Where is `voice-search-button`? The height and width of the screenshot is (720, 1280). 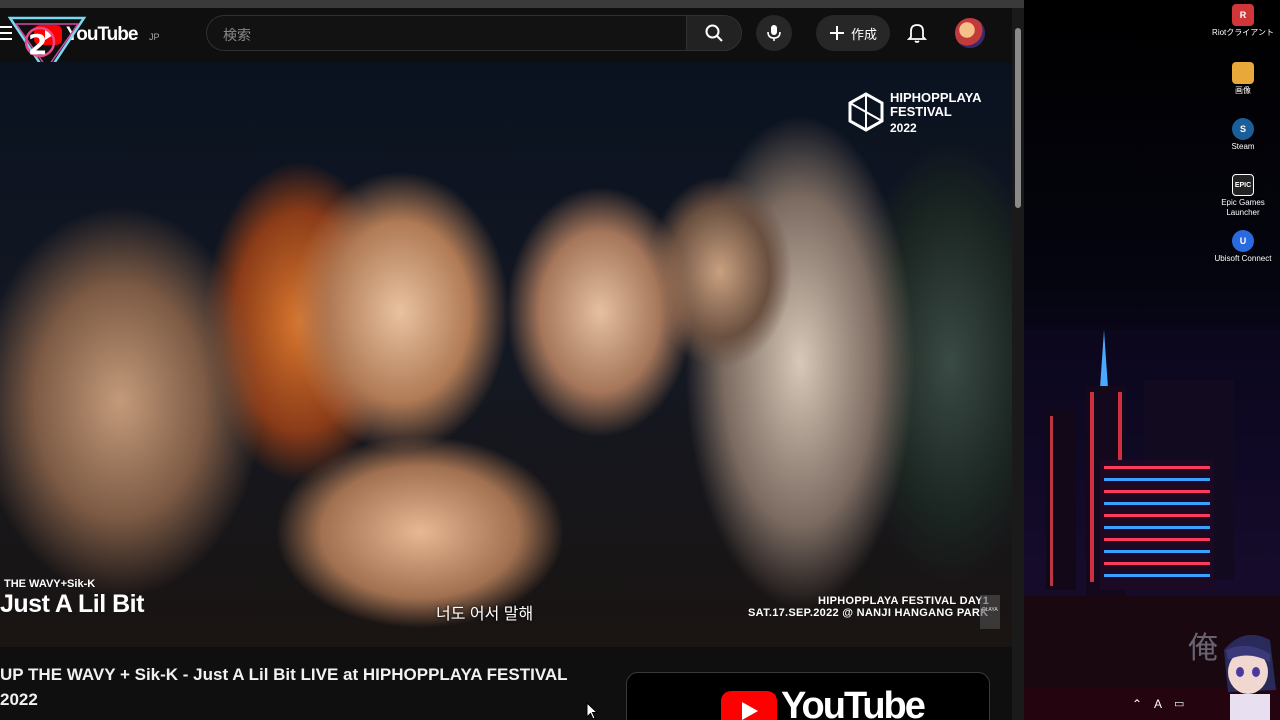
voice-search-button is located at coordinates (774, 33).